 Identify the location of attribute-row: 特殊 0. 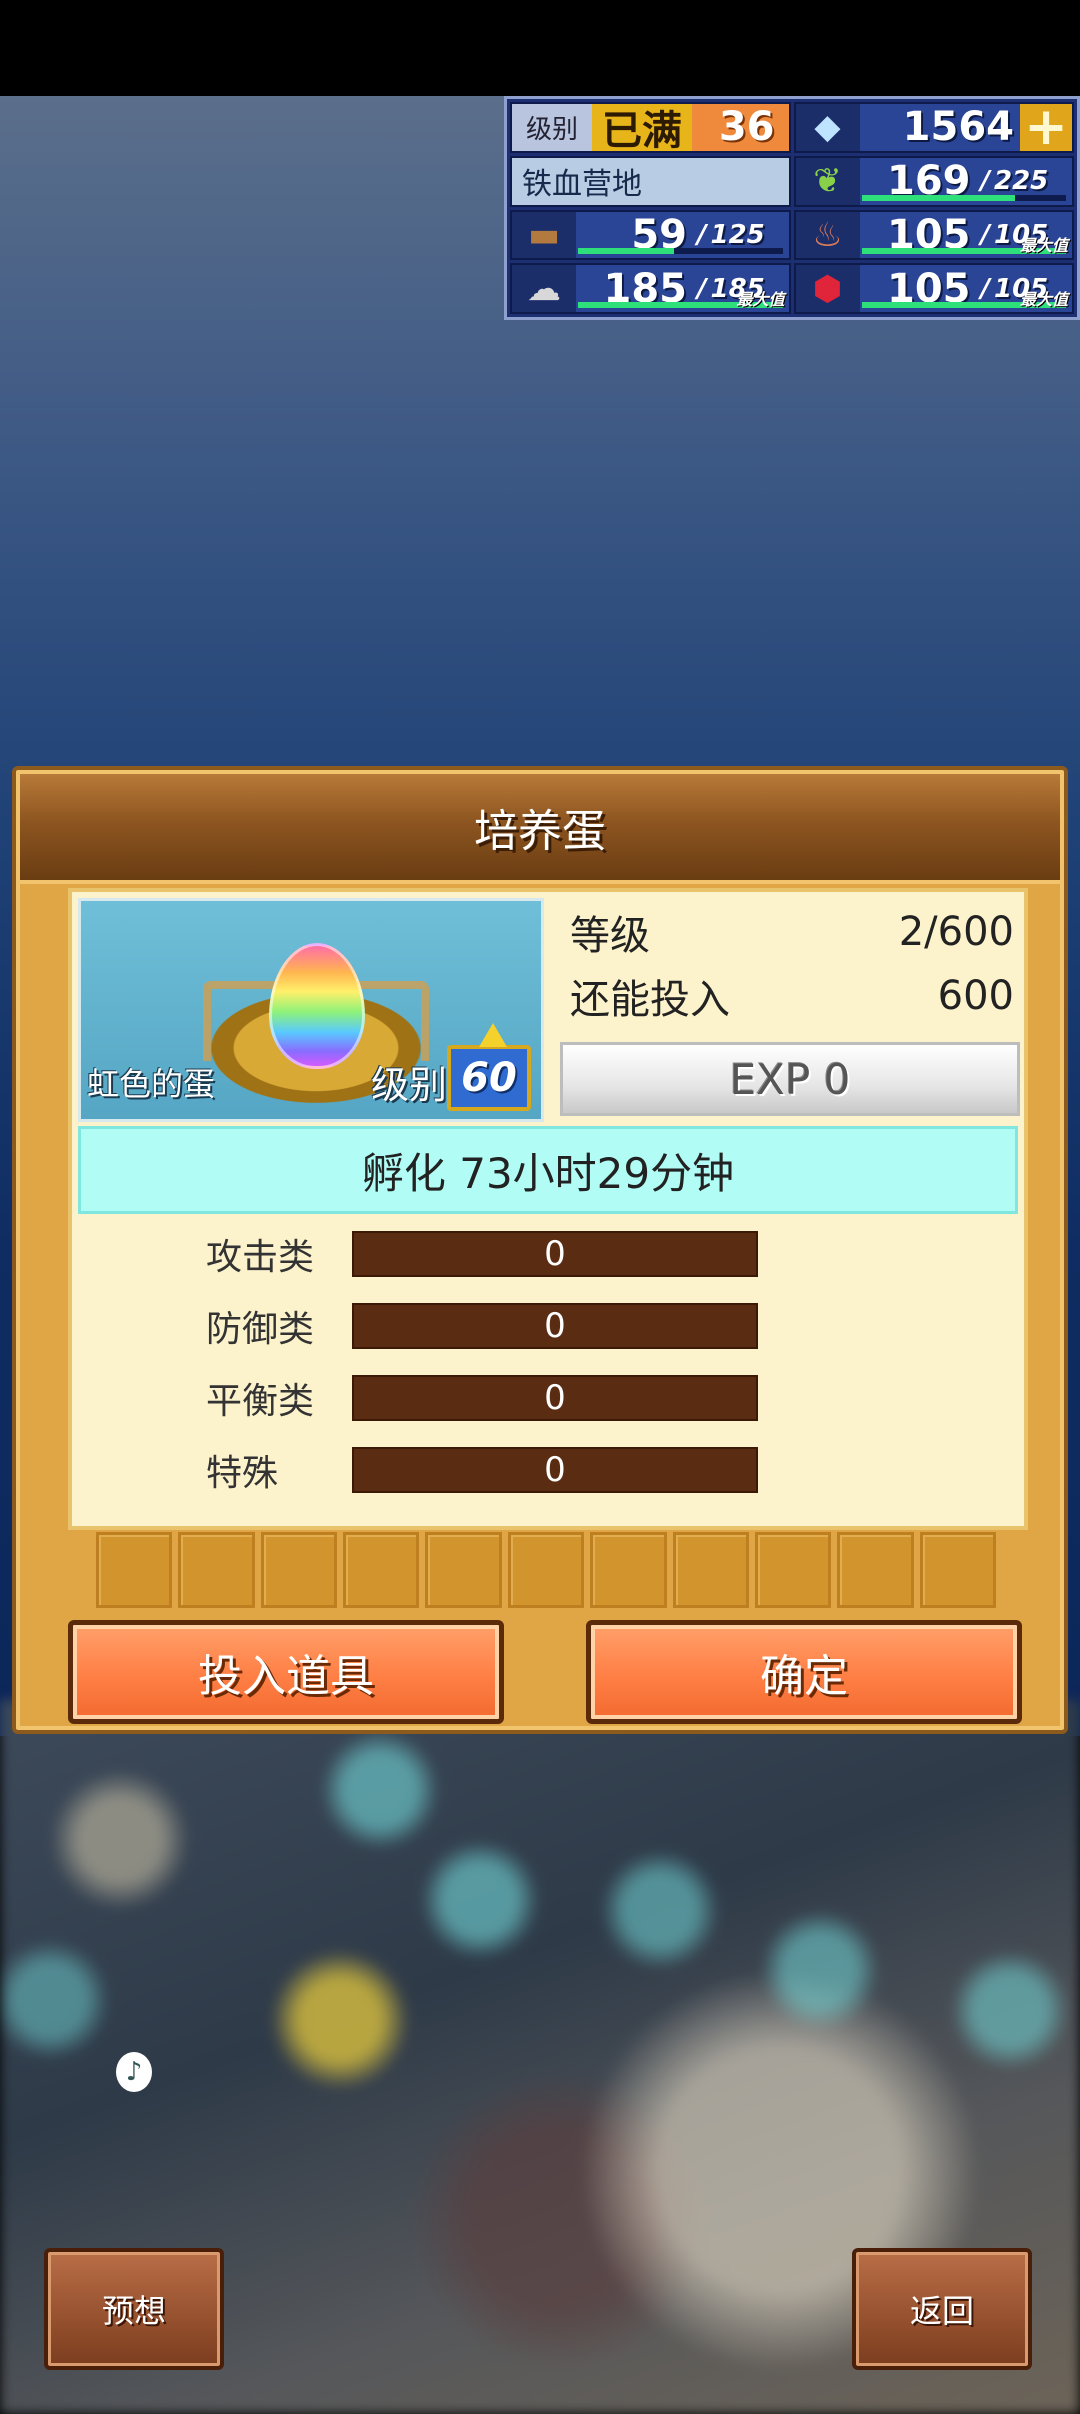
(548, 1470).